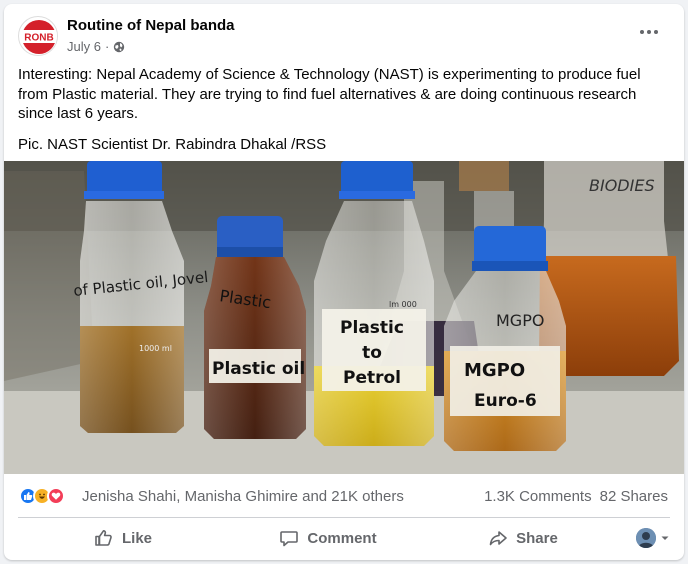 This screenshot has height=564, width=688. I want to click on bottle4-top-label: MGPO, so click(520, 320).